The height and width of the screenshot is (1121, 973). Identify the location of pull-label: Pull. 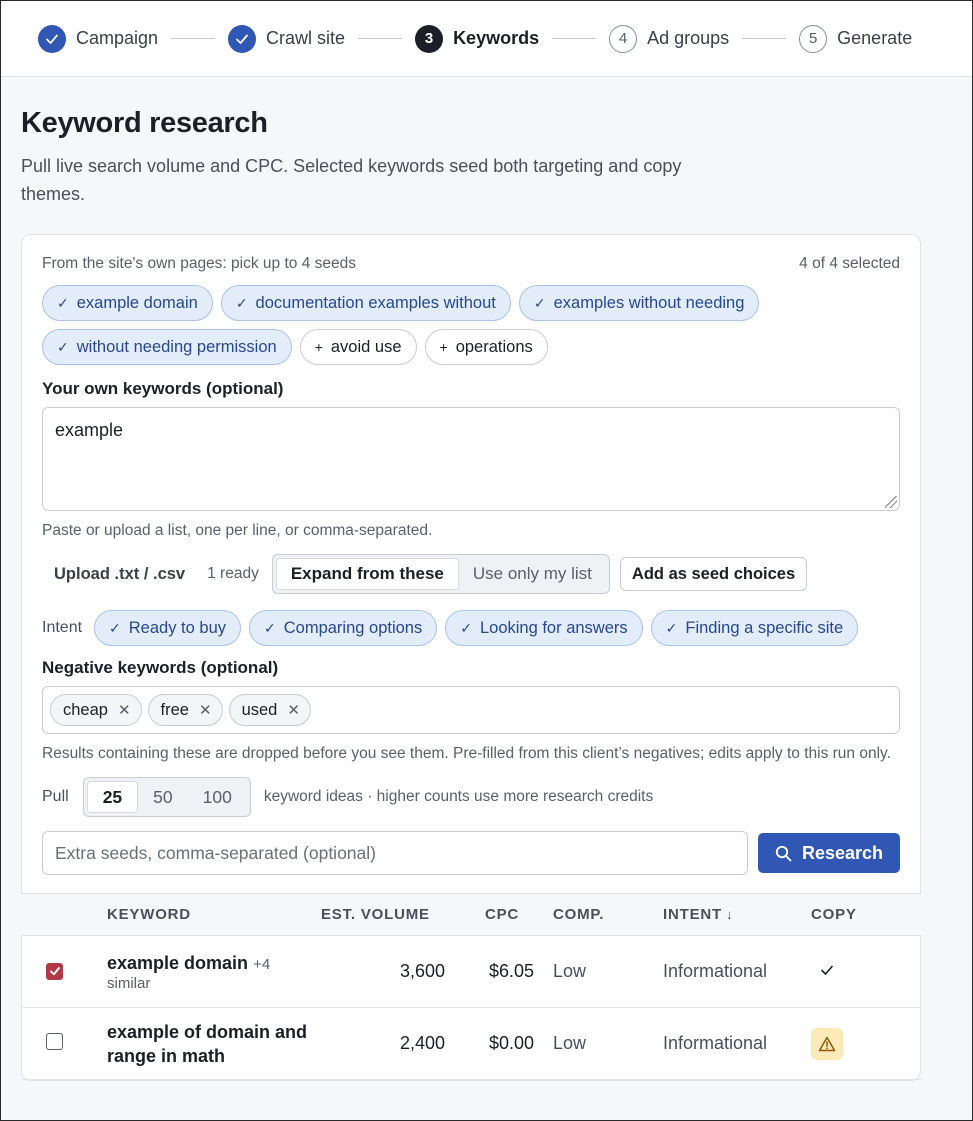
(55, 796).